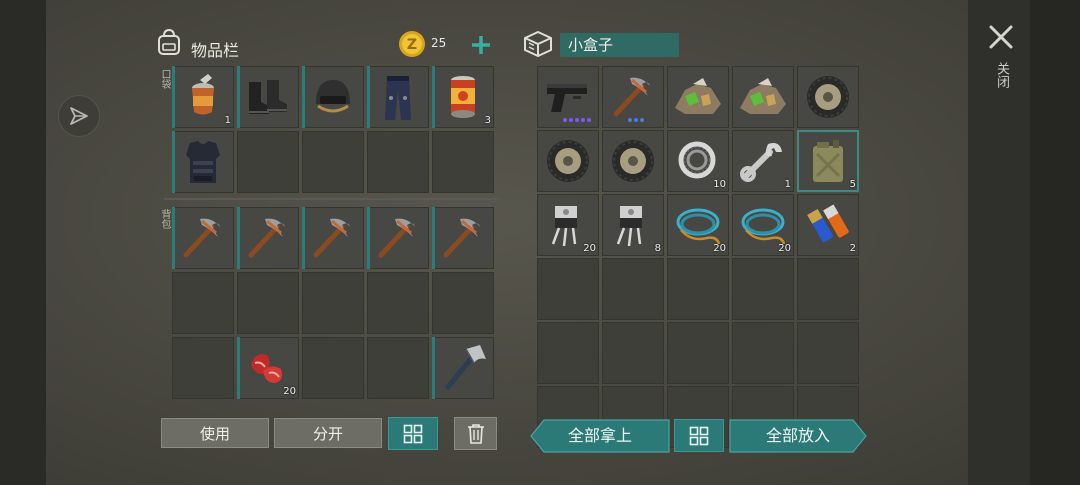  I want to click on pants-icon, so click(398, 98).